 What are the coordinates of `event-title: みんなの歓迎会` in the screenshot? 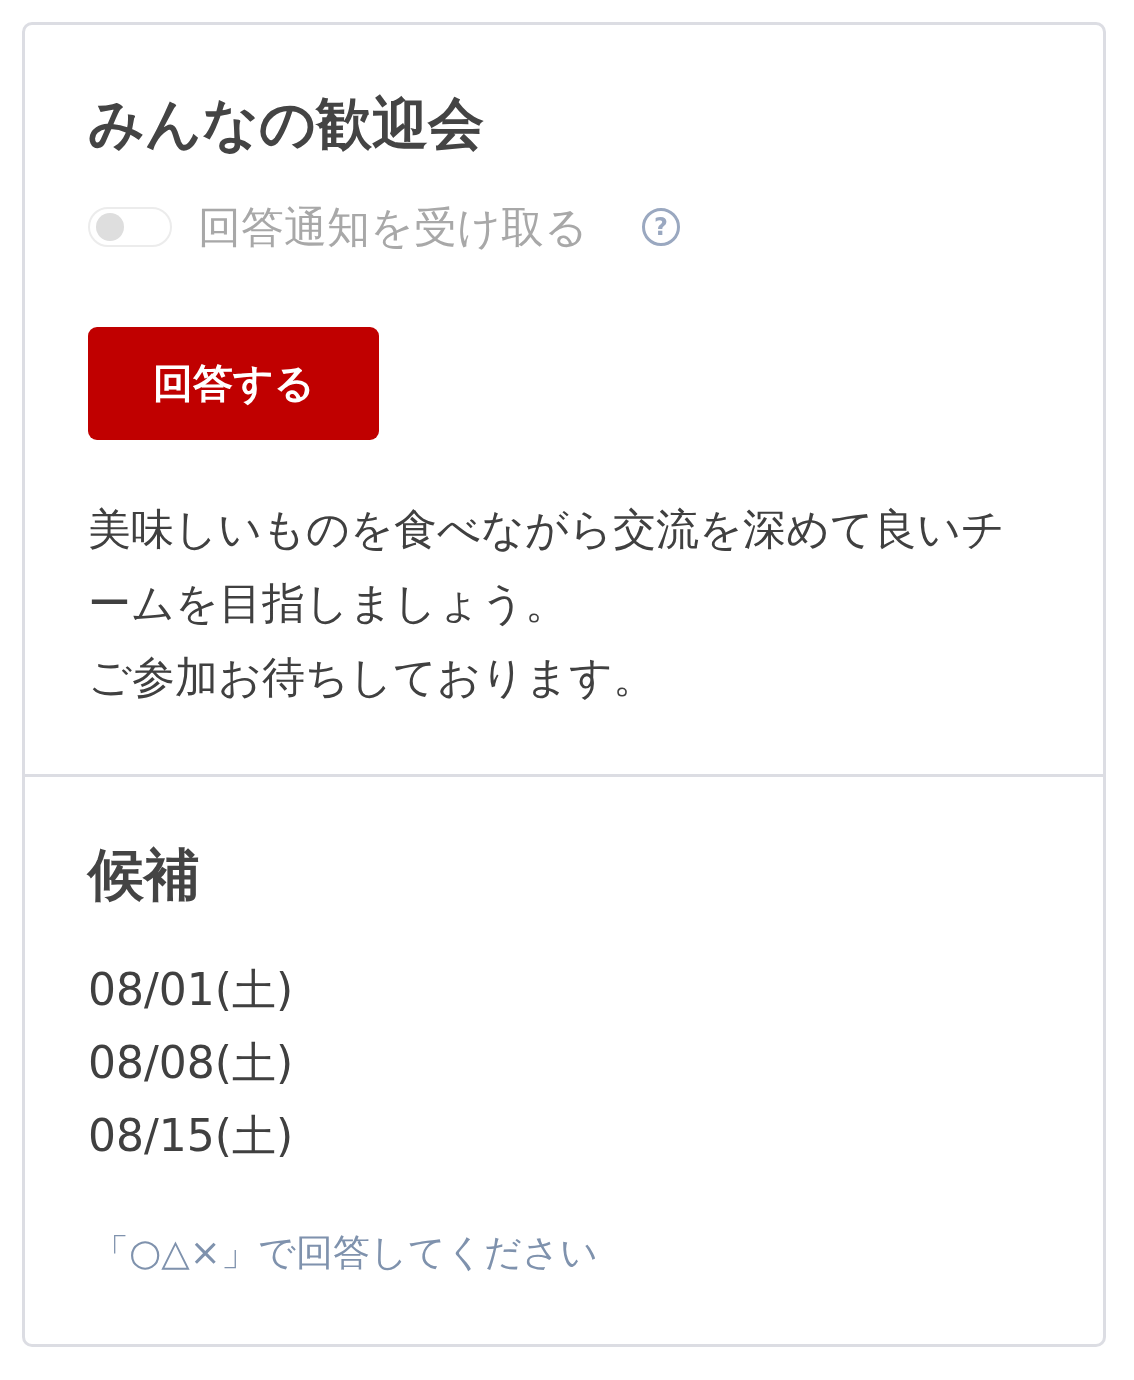 It's located at (286, 124).